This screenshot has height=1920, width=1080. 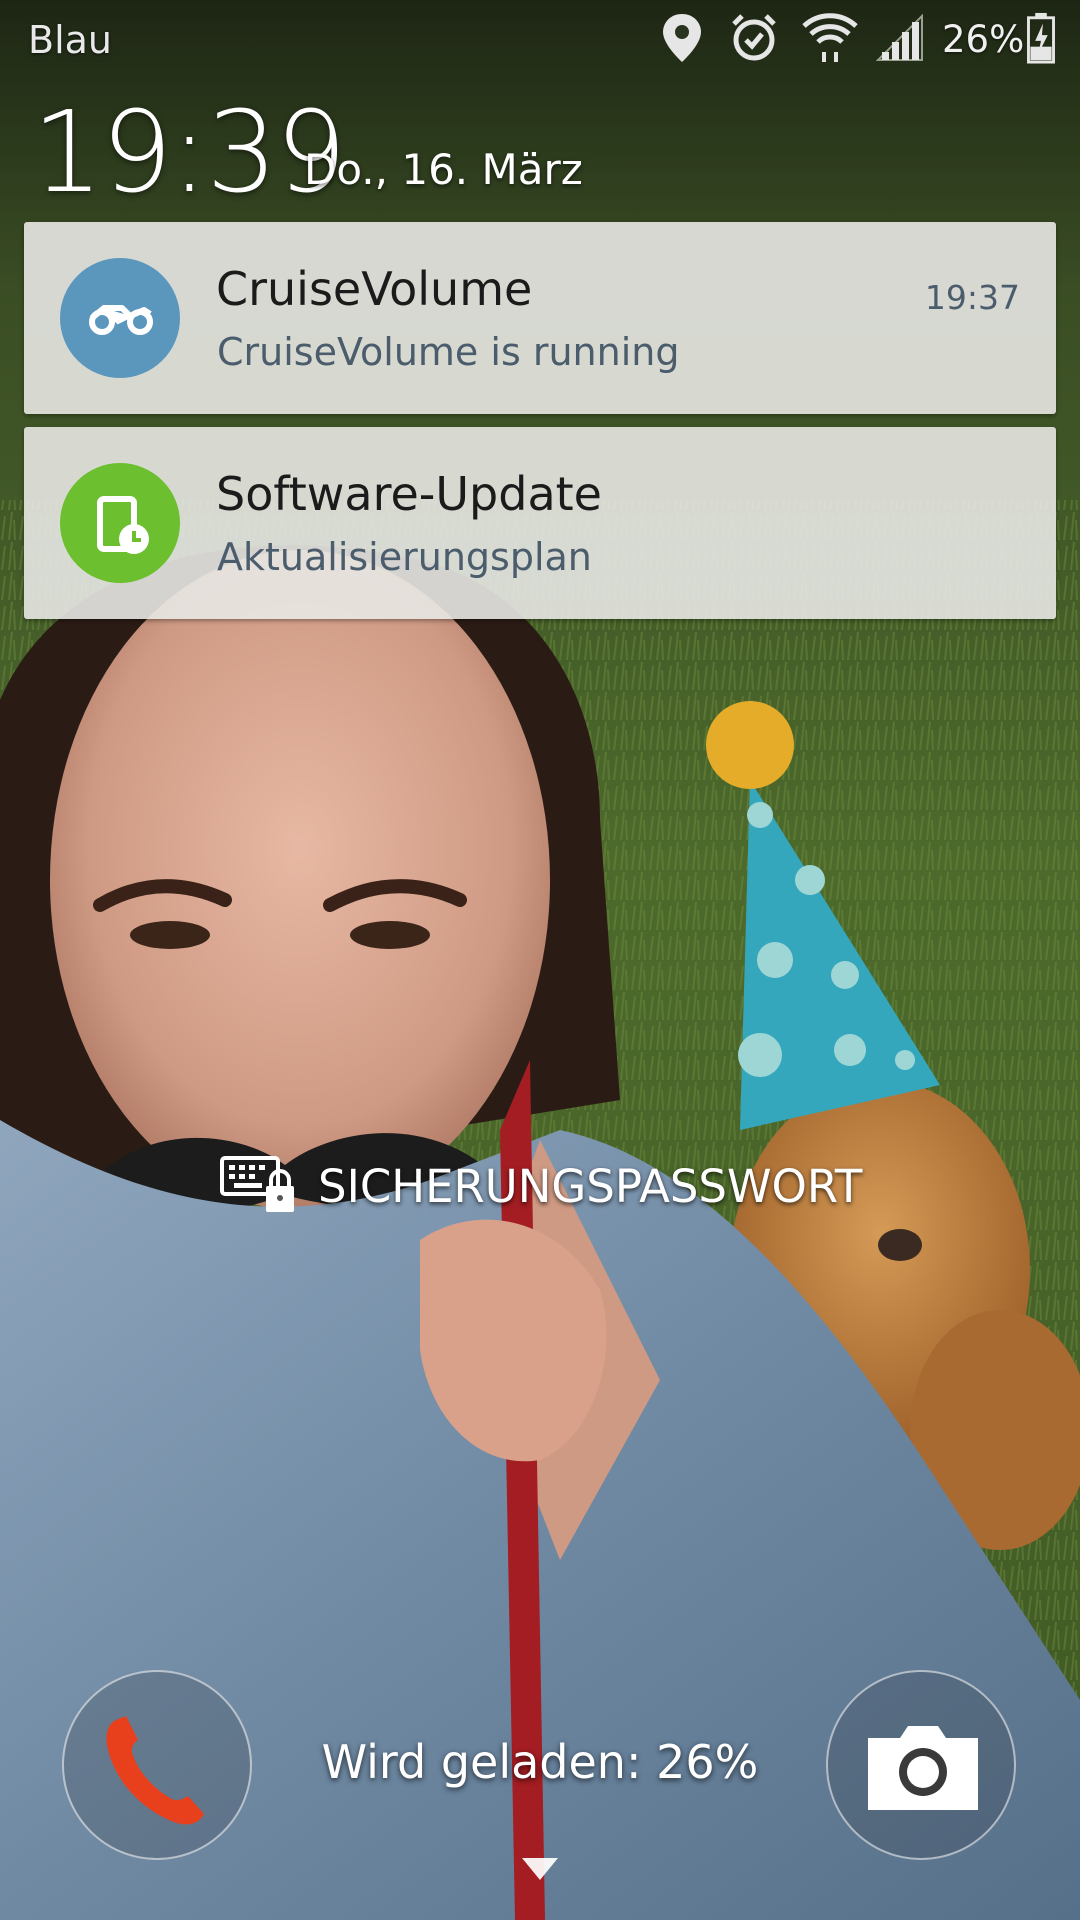 I want to click on notification-text: CruiseVolume is running, so click(x=448, y=352).